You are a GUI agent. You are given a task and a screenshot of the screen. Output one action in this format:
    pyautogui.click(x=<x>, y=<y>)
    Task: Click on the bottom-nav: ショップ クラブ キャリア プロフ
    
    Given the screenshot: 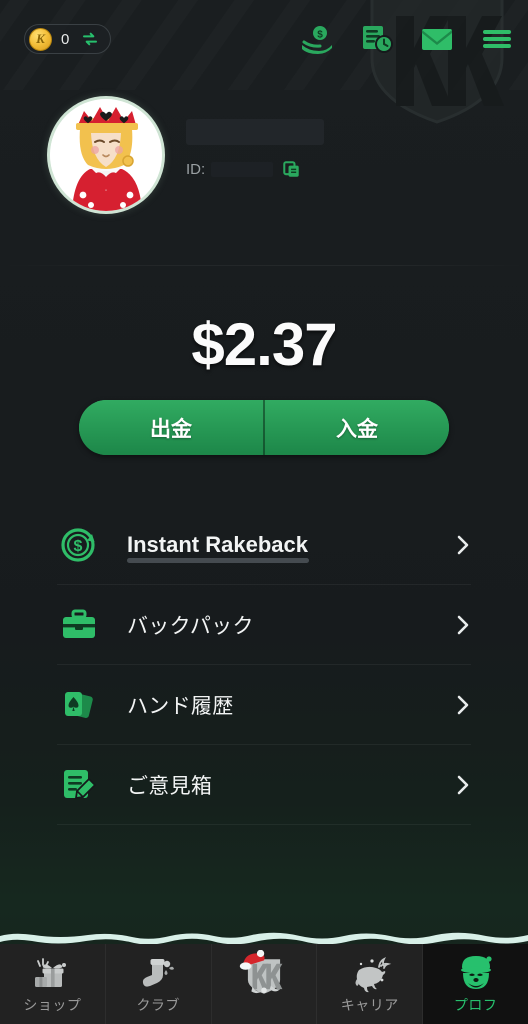 What is the action you would take?
    pyautogui.click(x=264, y=984)
    